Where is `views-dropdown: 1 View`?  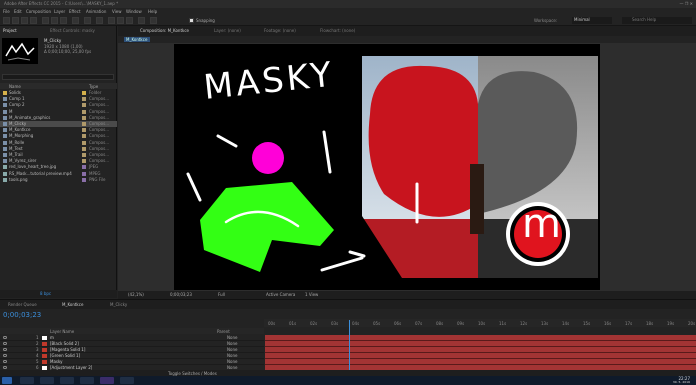 views-dropdown: 1 View is located at coordinates (311, 294).